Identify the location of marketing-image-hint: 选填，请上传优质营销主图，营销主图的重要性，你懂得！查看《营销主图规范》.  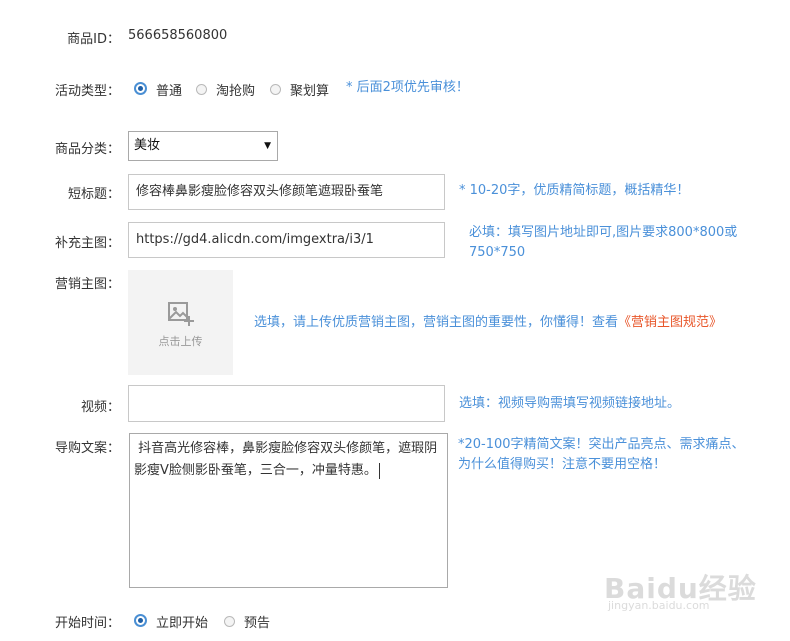
(488, 323).